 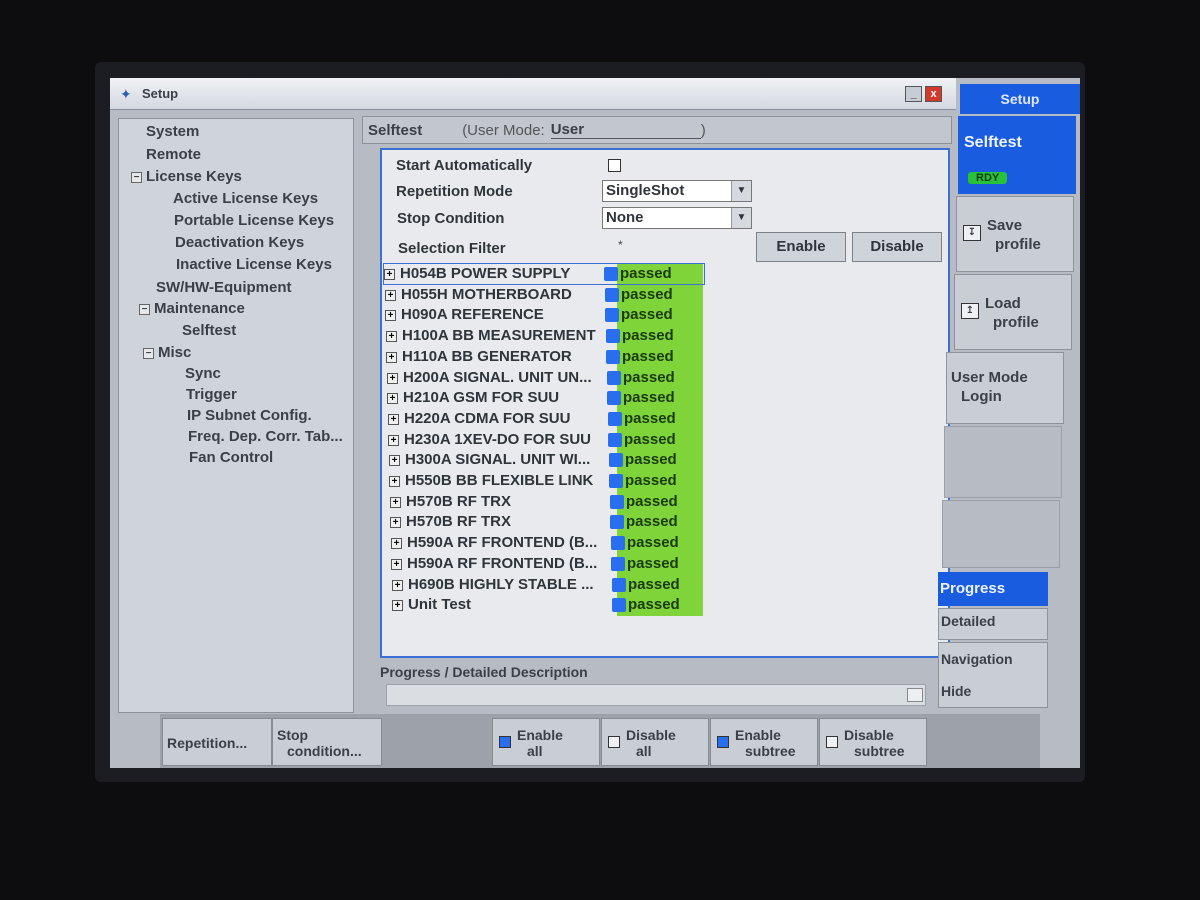 What do you see at coordinates (677, 218) in the screenshot?
I see `stop-condition-select: None ▼` at bounding box center [677, 218].